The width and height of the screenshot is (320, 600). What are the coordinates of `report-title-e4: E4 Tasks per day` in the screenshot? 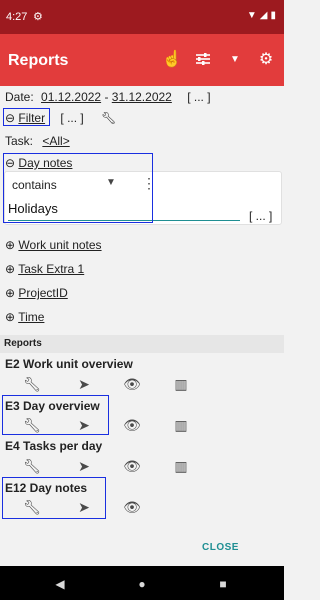 It's located at (54, 446).